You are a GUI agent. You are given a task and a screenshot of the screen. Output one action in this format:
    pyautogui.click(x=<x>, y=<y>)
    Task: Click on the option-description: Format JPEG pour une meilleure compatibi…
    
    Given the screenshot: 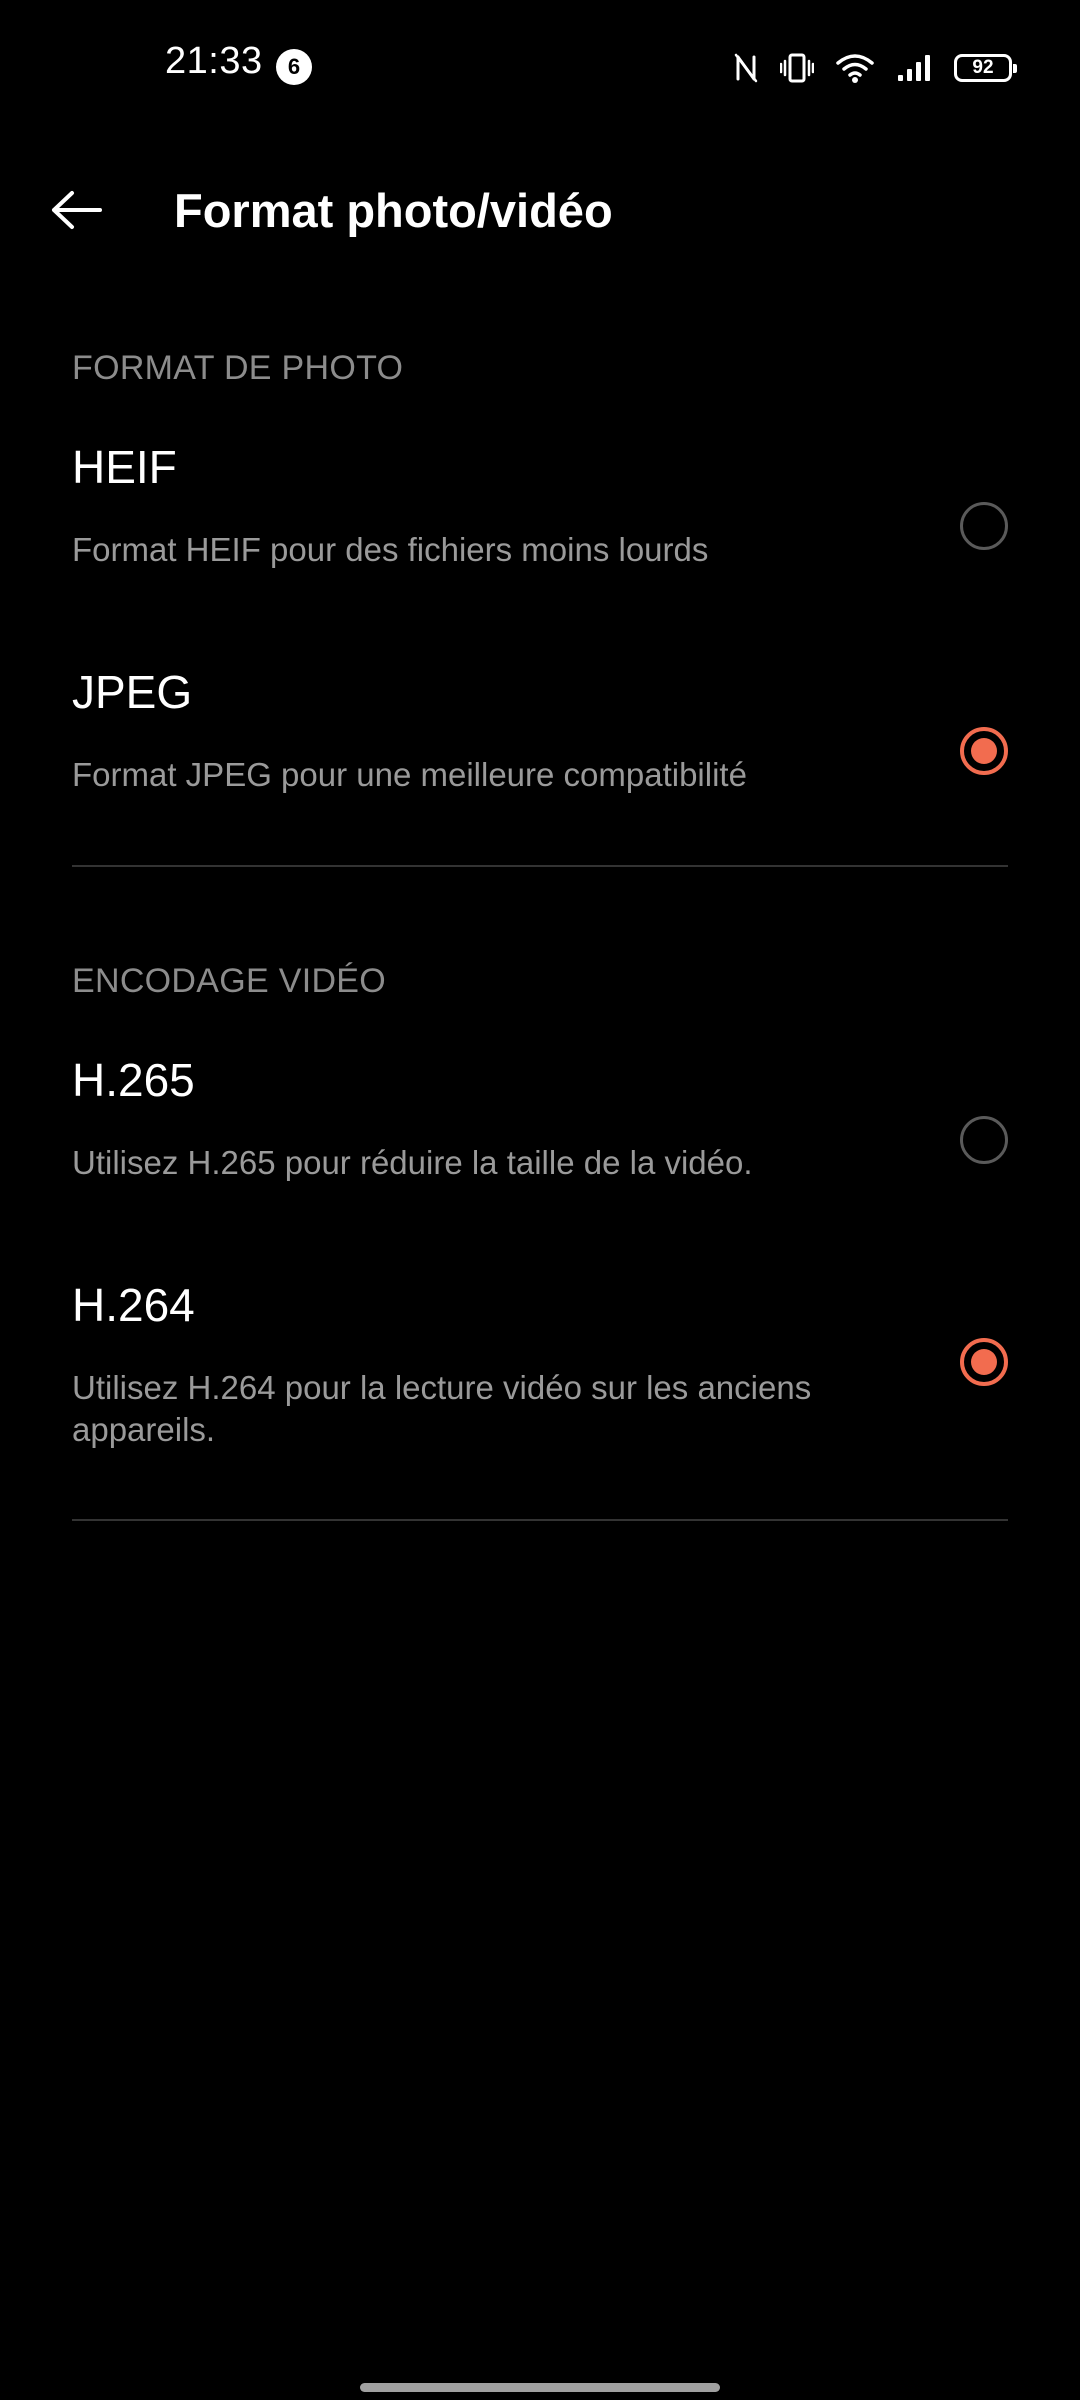 What is the action you would take?
    pyautogui.click(x=409, y=774)
    